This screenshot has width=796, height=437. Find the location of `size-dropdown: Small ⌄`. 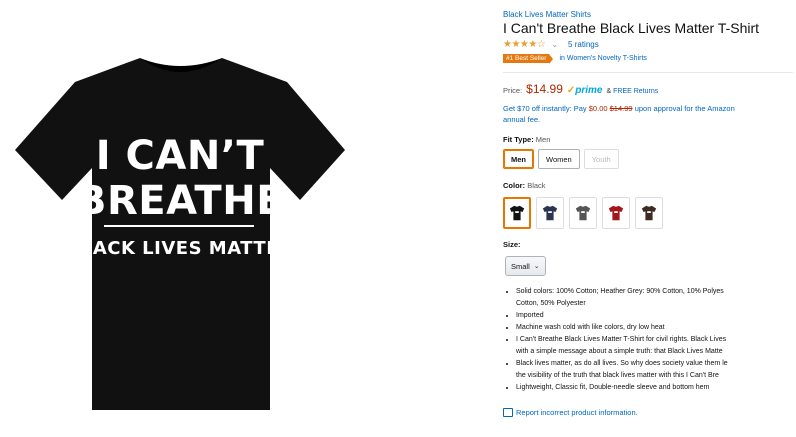

size-dropdown: Small ⌄ is located at coordinates (525, 266).